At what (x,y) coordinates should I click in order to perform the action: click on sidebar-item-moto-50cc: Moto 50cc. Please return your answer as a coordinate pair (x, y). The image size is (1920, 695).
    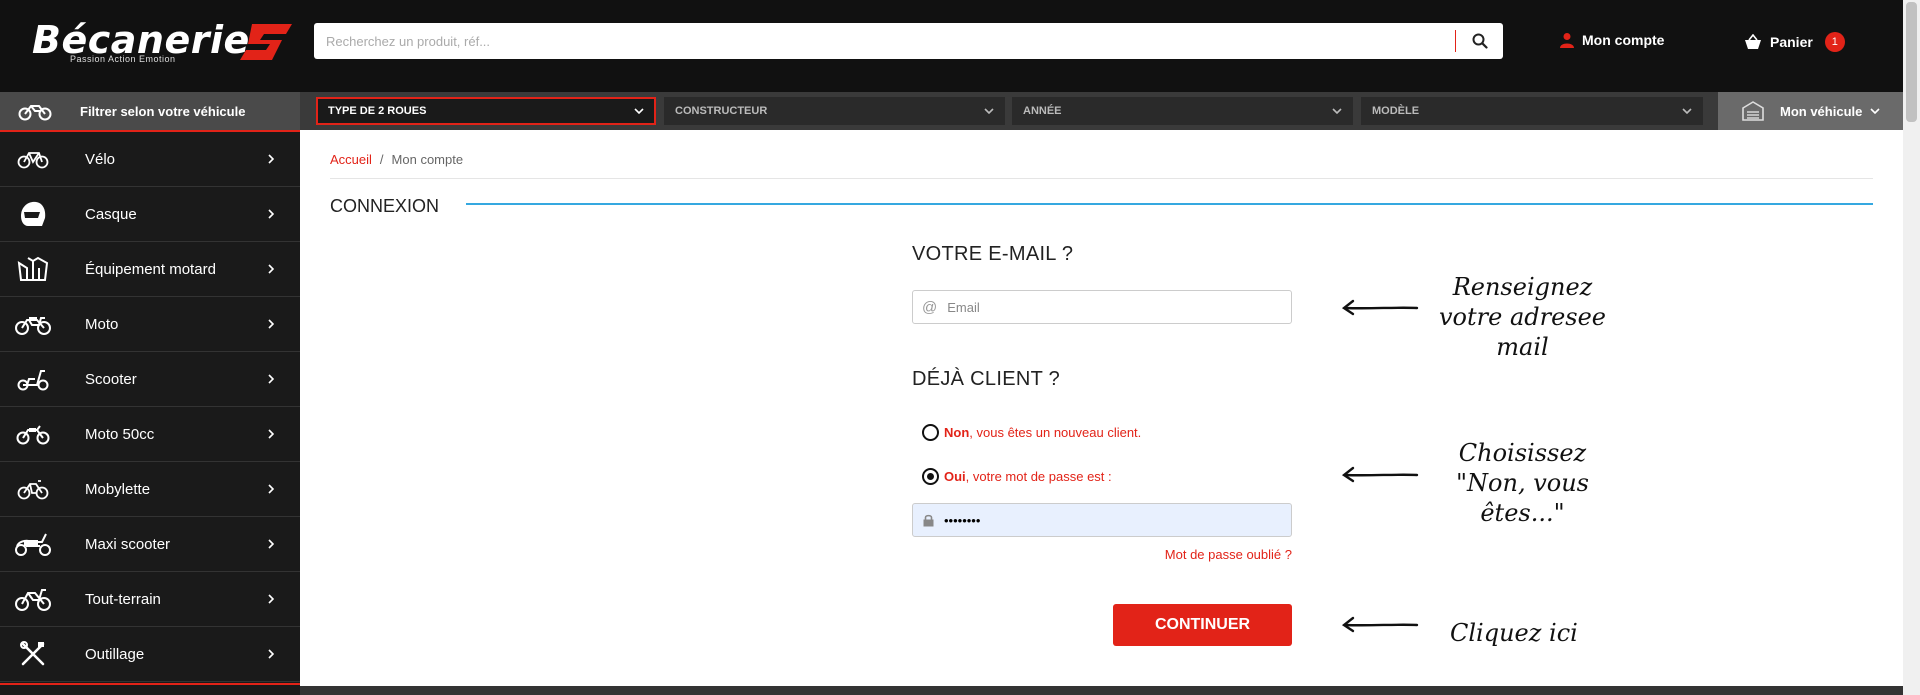
    Looking at the image, I should click on (150, 434).